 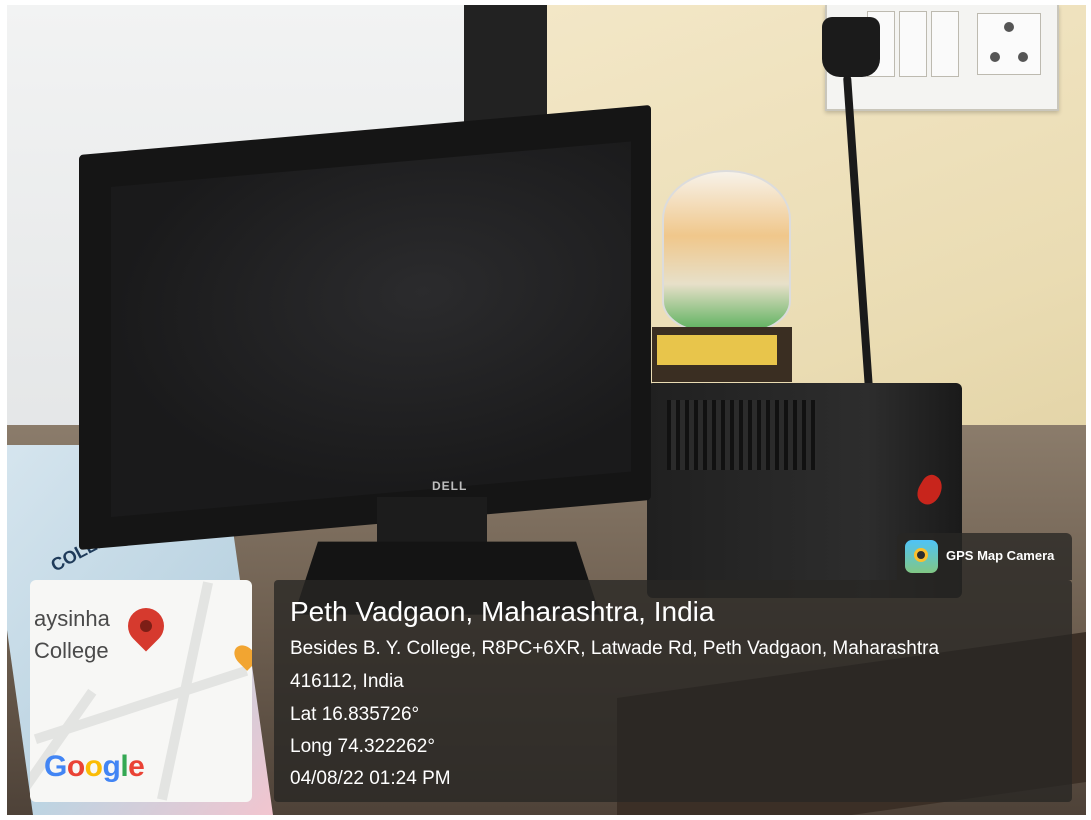 What do you see at coordinates (726, 252) in the screenshot?
I see `trophy` at bounding box center [726, 252].